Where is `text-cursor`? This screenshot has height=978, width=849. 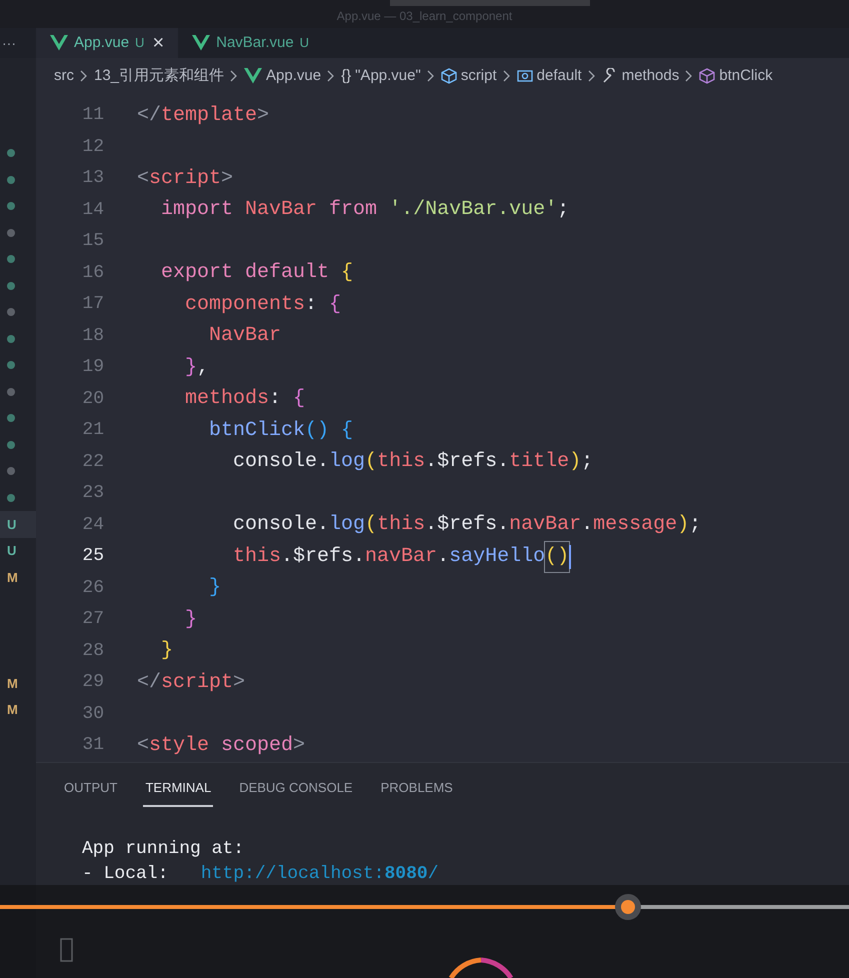
text-cursor is located at coordinates (570, 556).